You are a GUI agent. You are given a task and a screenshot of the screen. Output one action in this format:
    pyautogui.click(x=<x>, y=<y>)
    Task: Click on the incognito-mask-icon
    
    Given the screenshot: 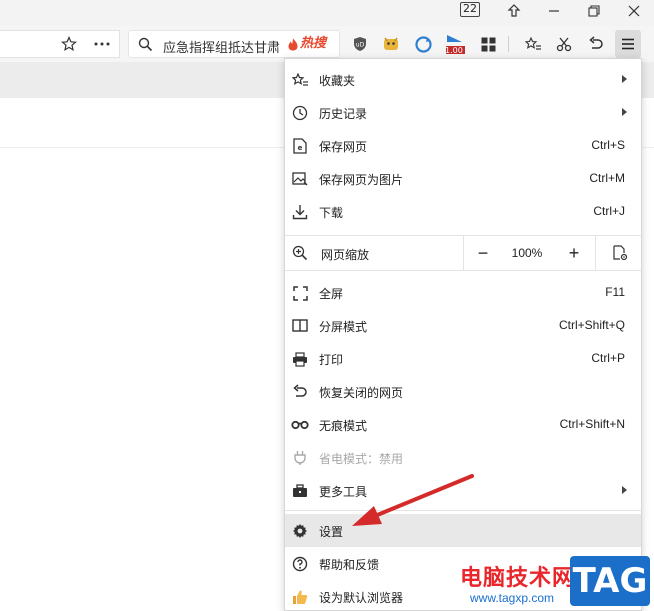 What is the action you would take?
    pyautogui.click(x=300, y=425)
    